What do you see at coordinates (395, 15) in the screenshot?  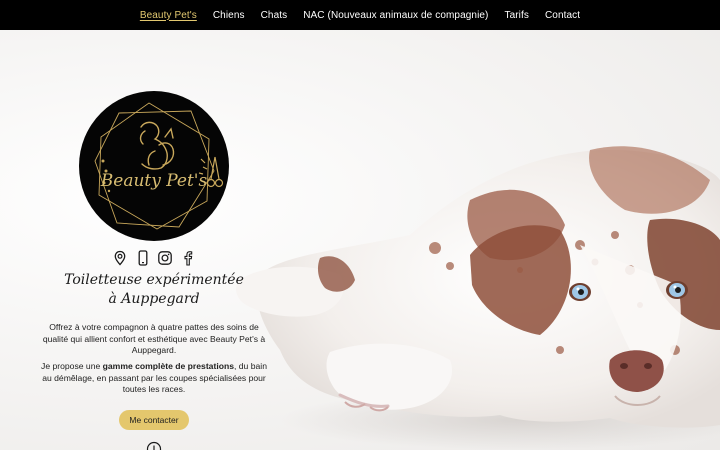 I see `nav-link-nac: NAC (Nouveaux animaux de compagnie)` at bounding box center [395, 15].